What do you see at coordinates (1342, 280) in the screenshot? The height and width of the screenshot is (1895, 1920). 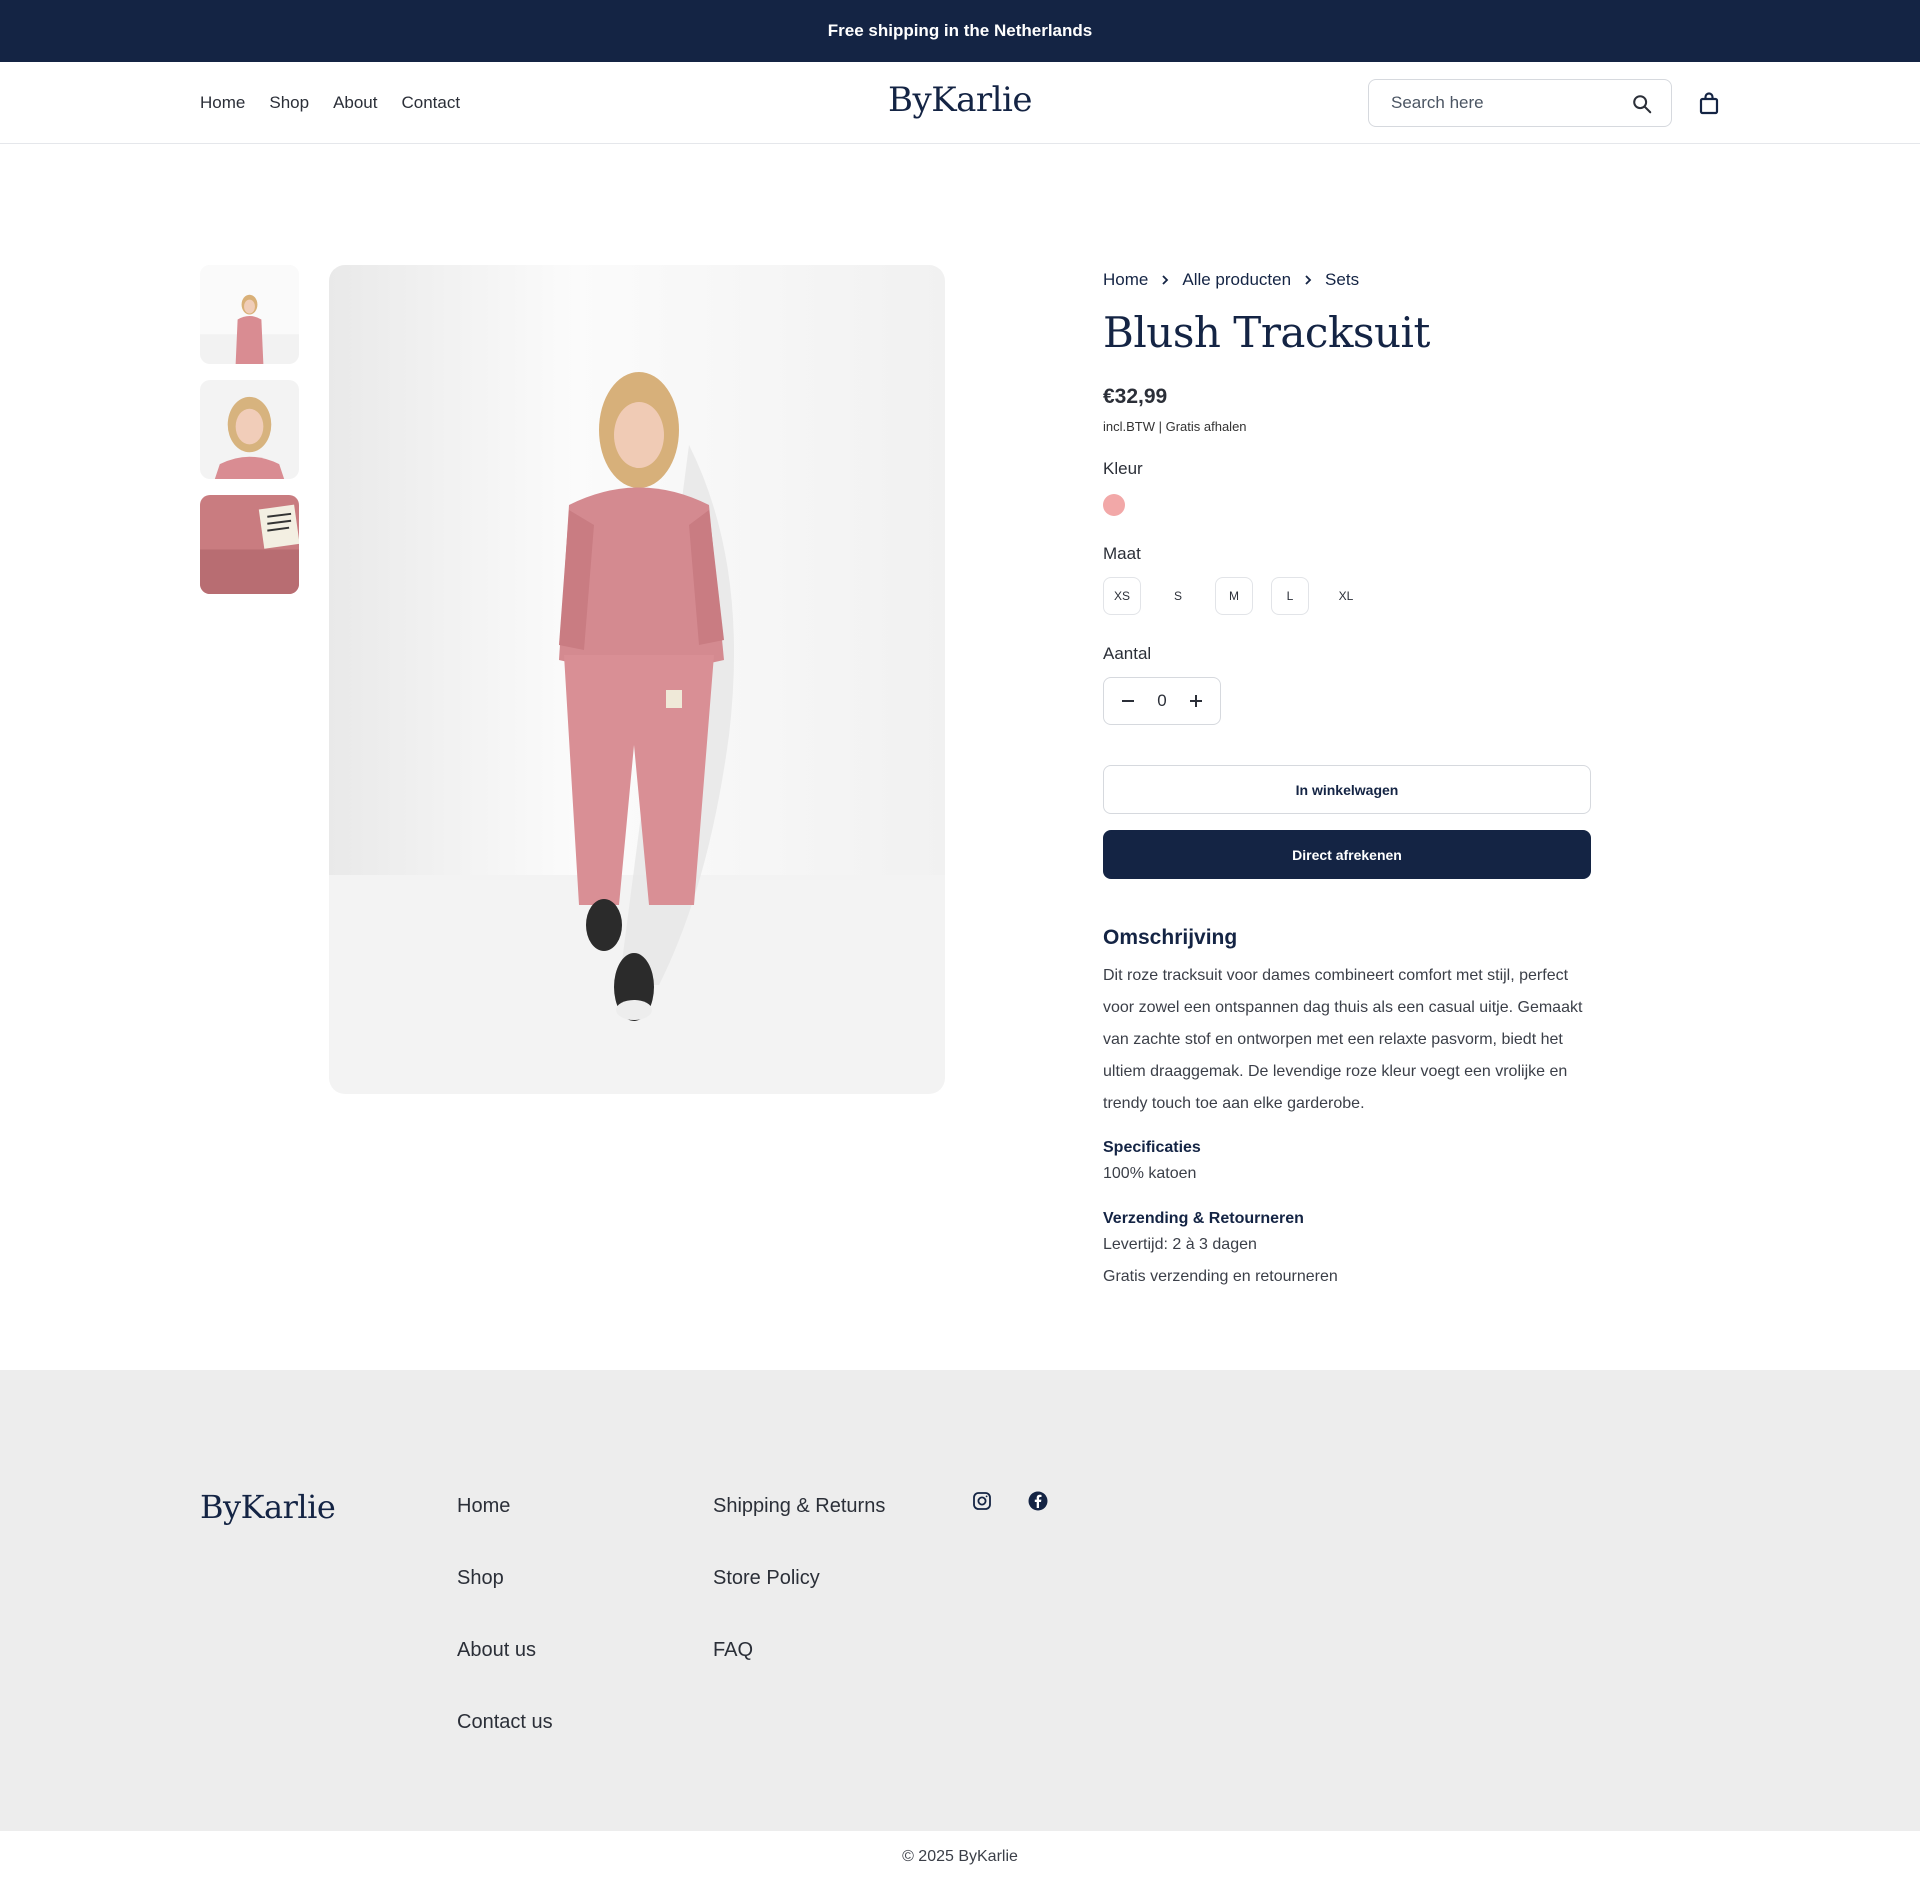 I see `breadcrumb-sets: Sets` at bounding box center [1342, 280].